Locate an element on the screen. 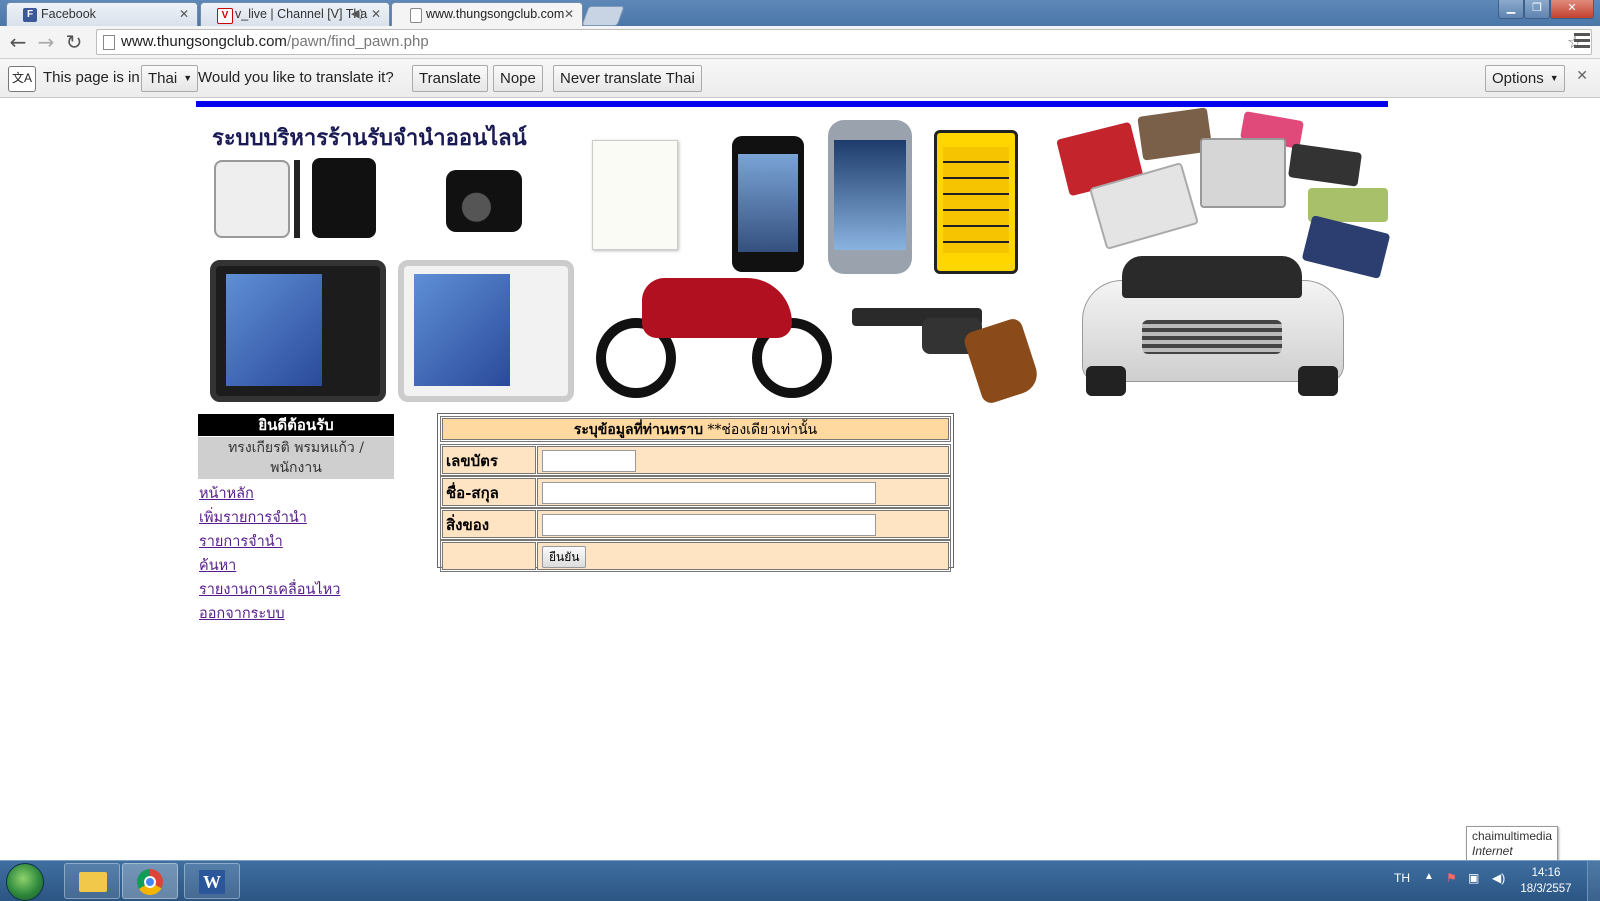 The image size is (1600, 901). banner-title: ระบบบริหารร้านรับจำนำออนไลน์ is located at coordinates (369, 138).